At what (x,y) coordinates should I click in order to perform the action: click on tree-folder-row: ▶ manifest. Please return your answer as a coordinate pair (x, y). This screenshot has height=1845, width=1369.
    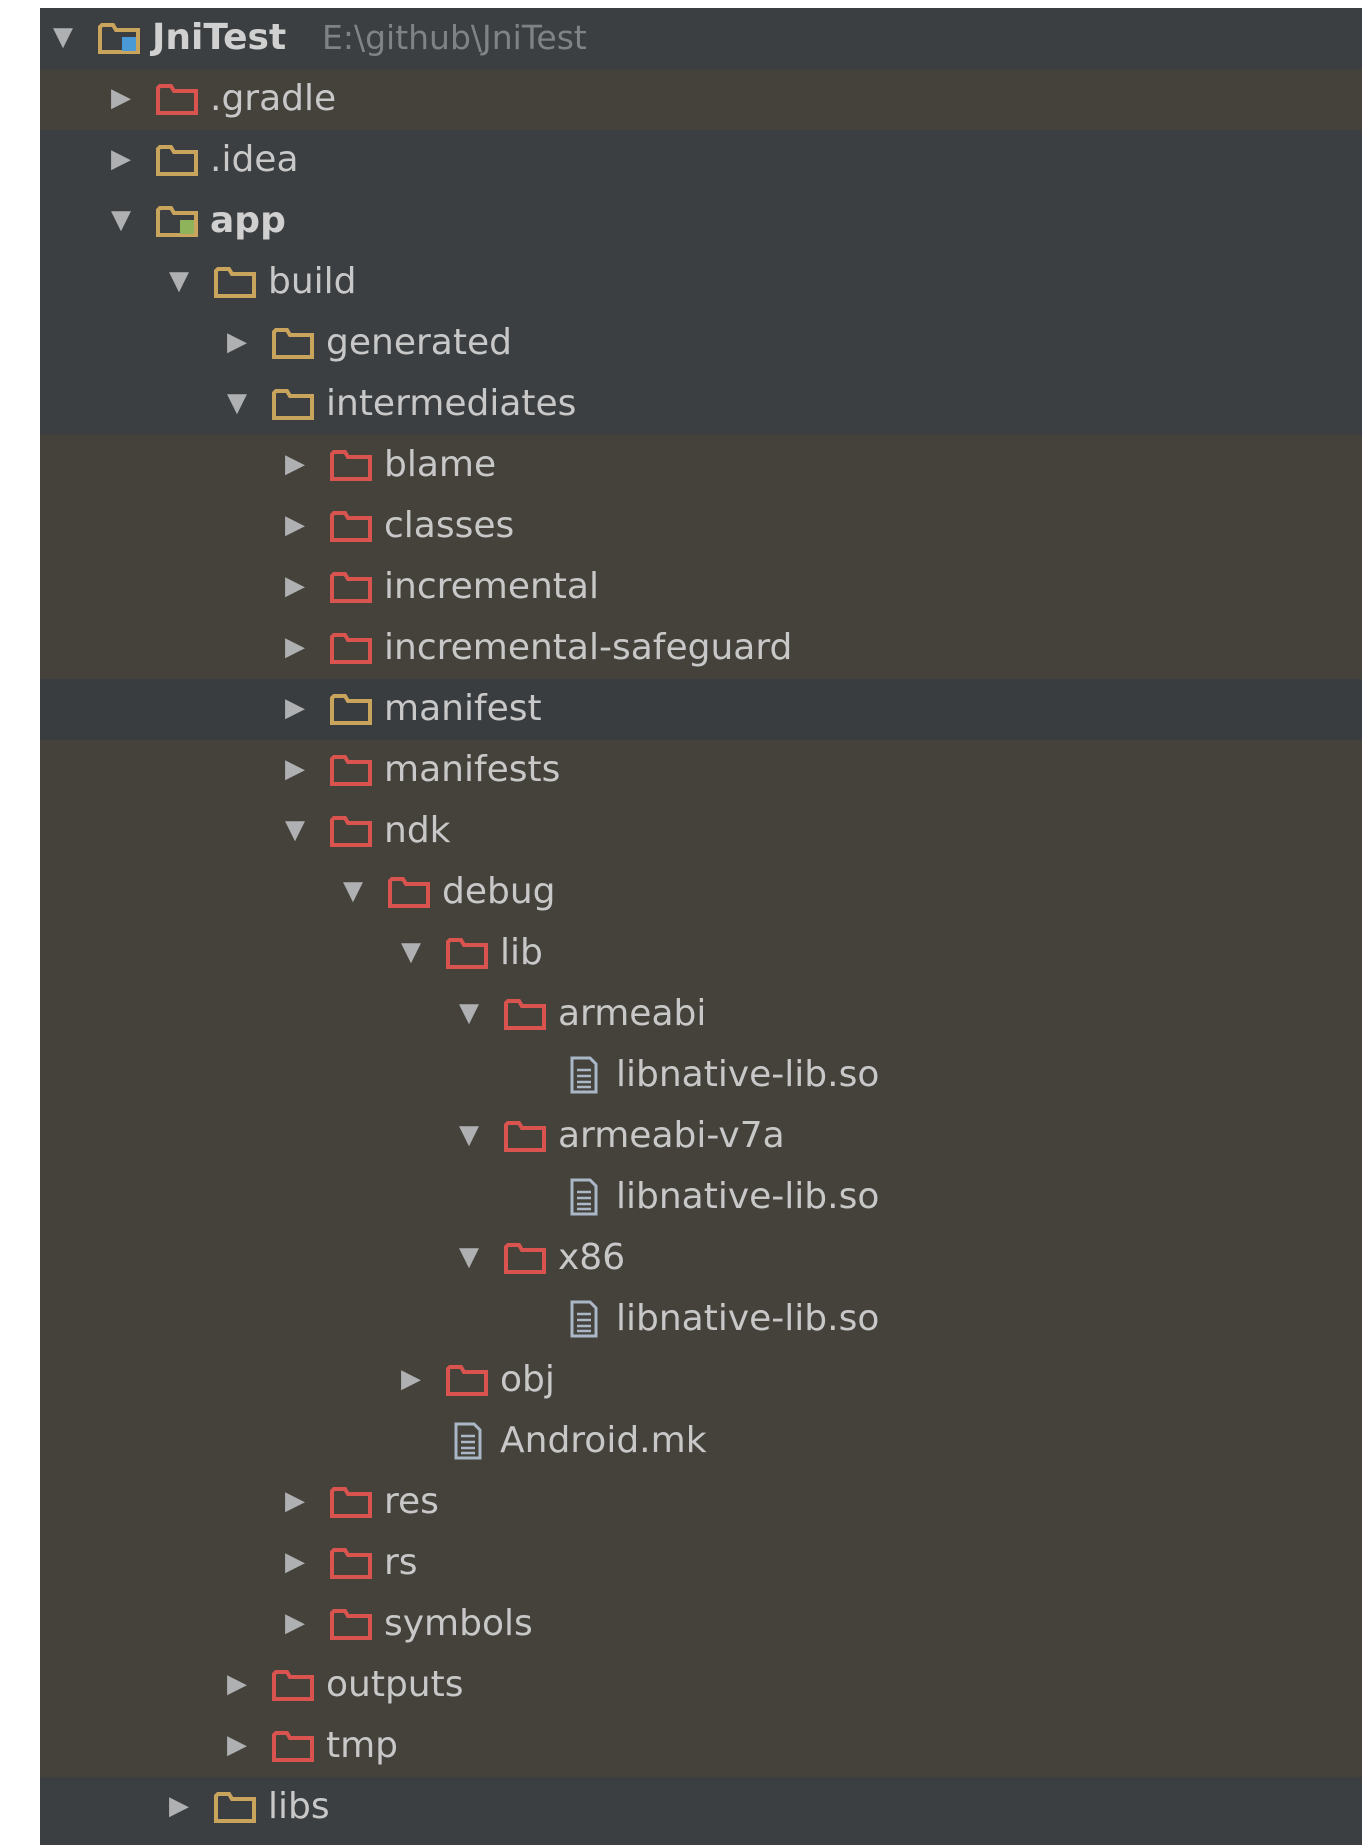
    Looking at the image, I should click on (701, 709).